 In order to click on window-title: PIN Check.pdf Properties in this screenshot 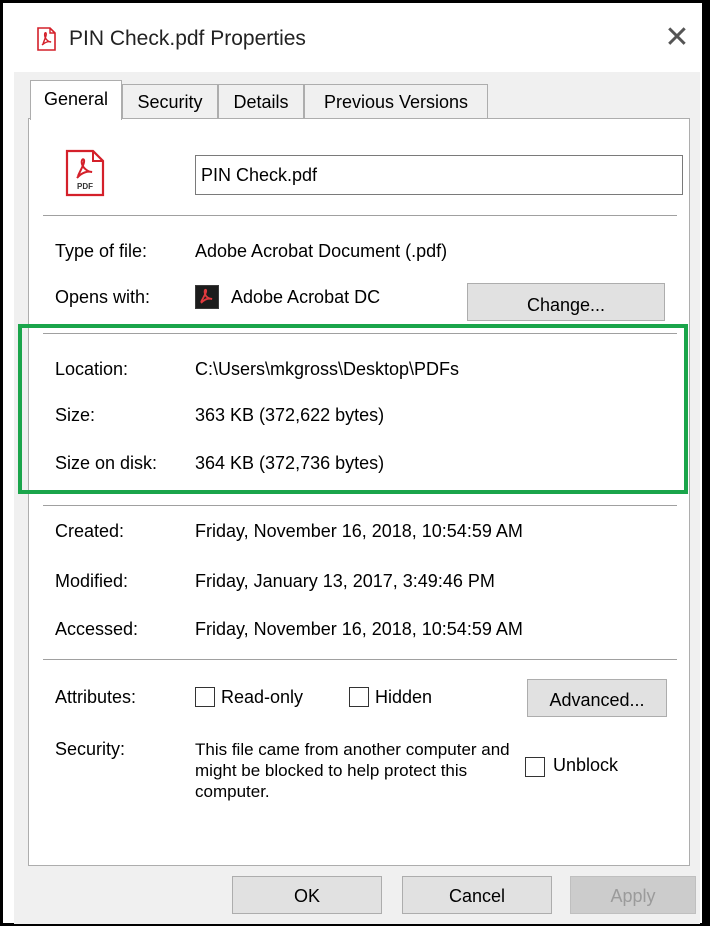, I will do `click(187, 38)`.